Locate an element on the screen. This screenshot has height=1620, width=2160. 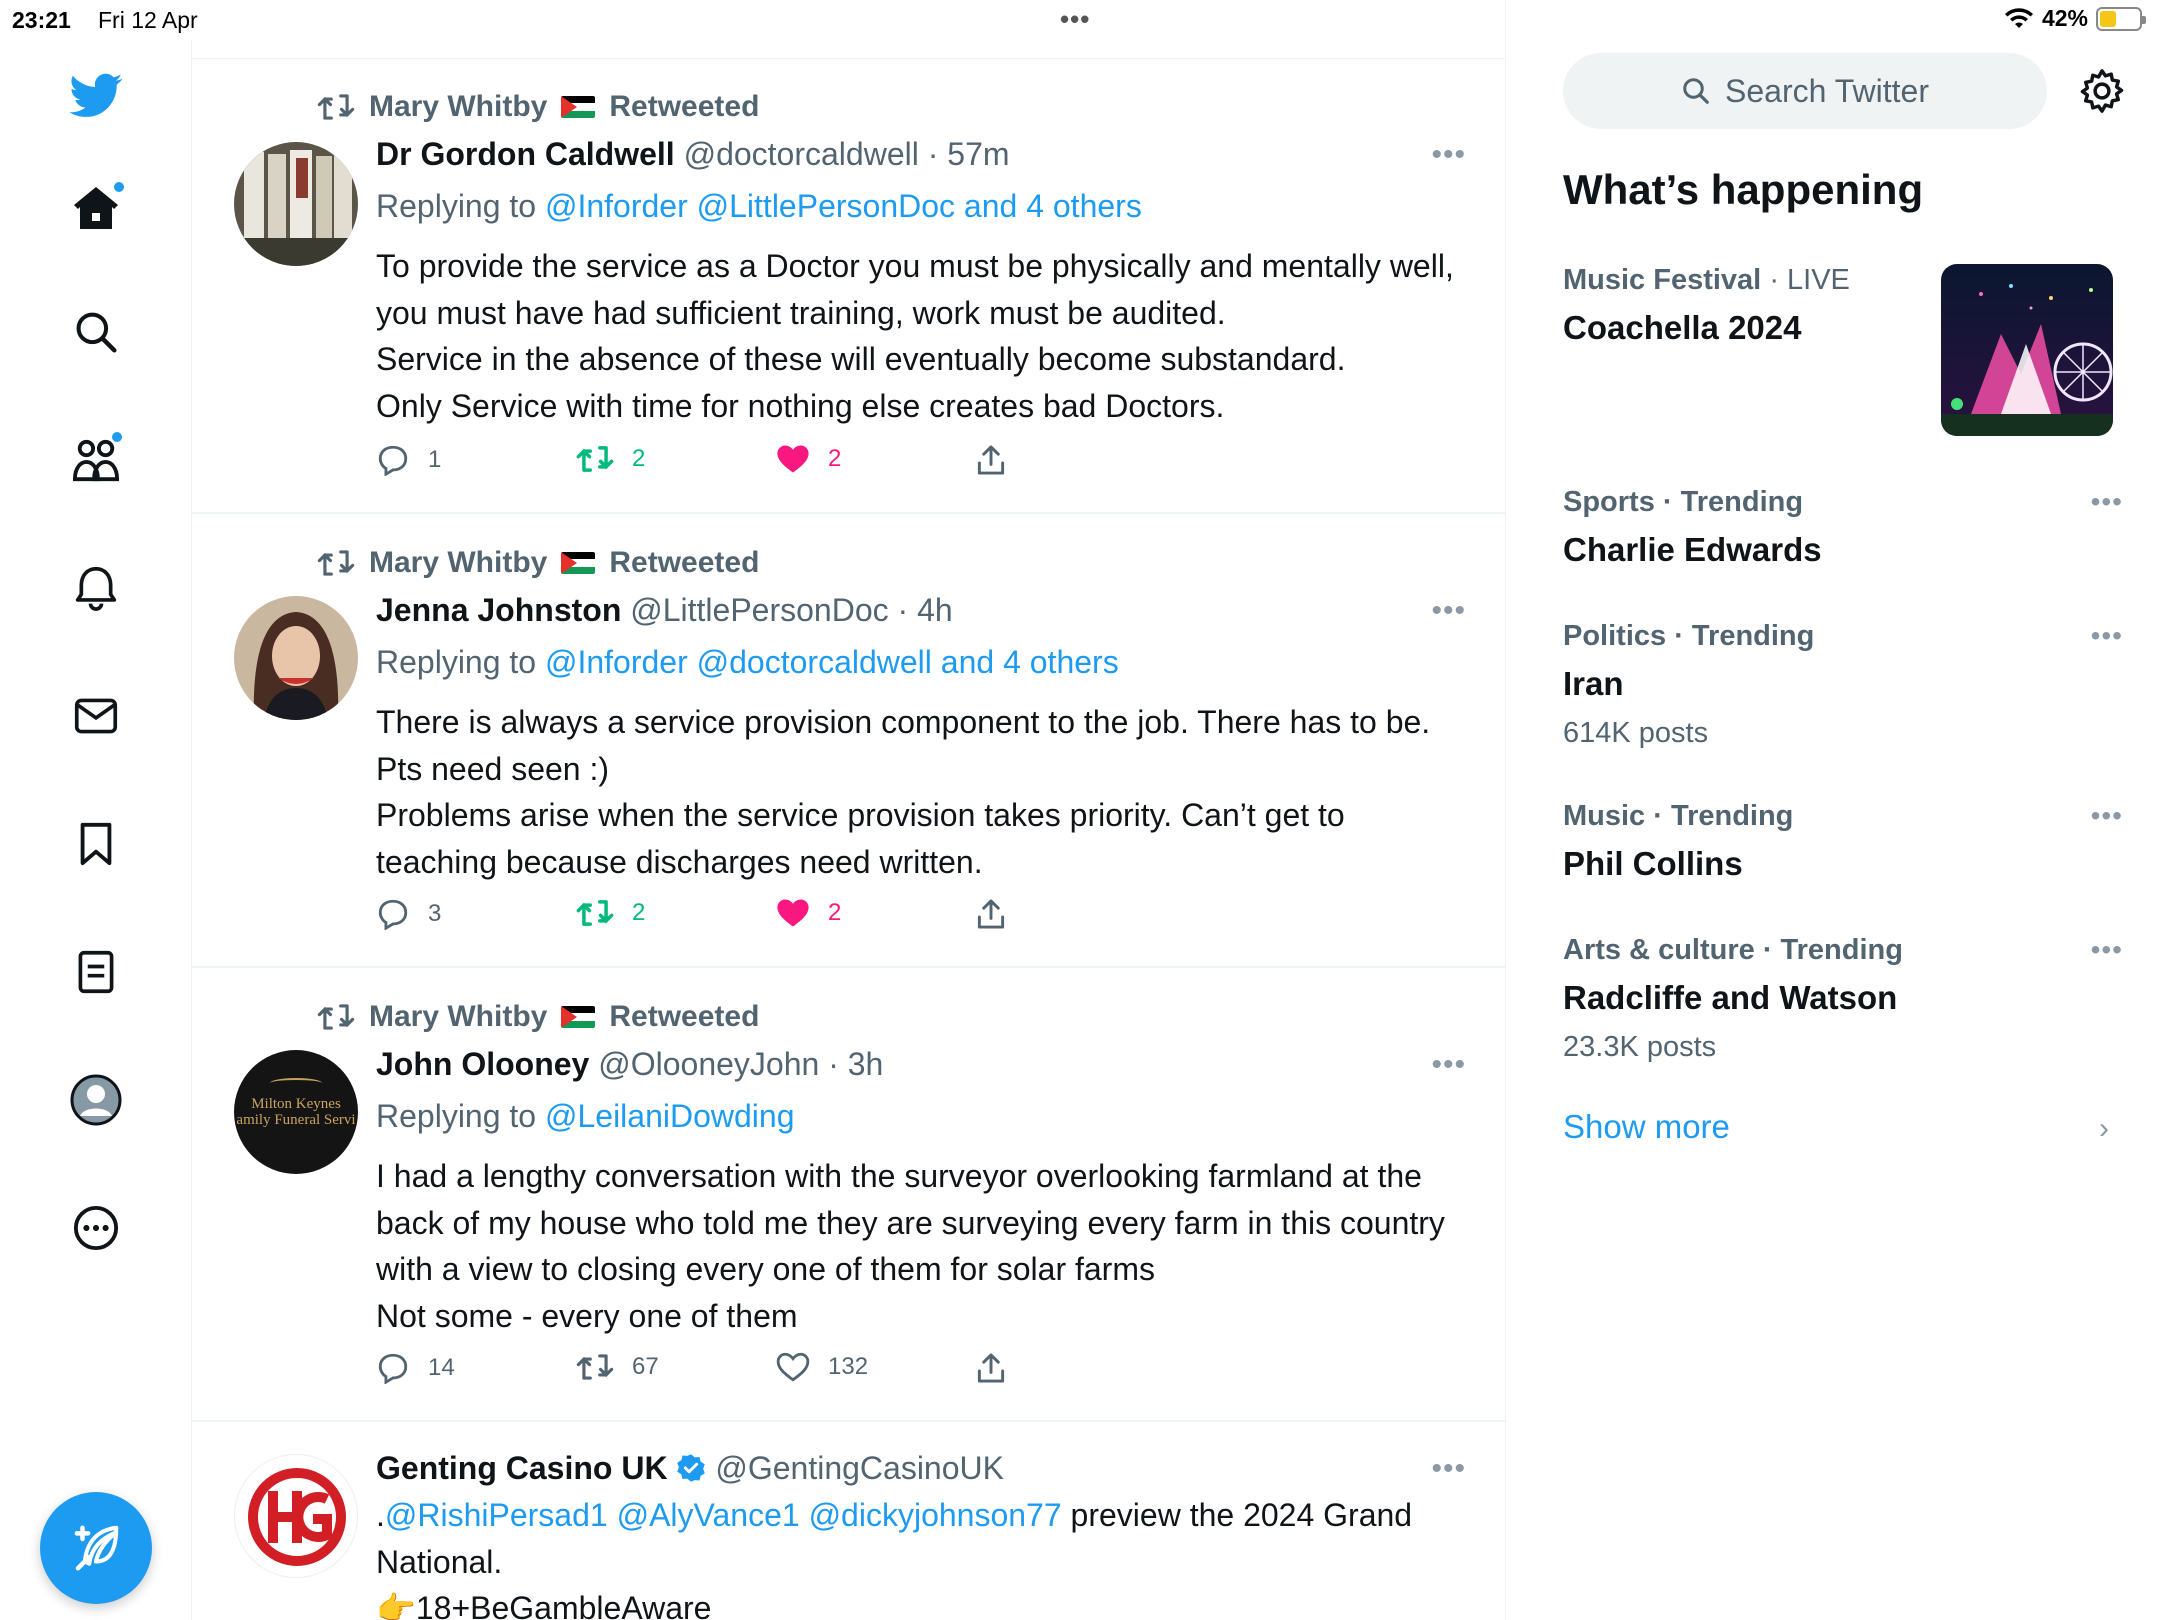
status-time: 23:21 is located at coordinates (41, 20).